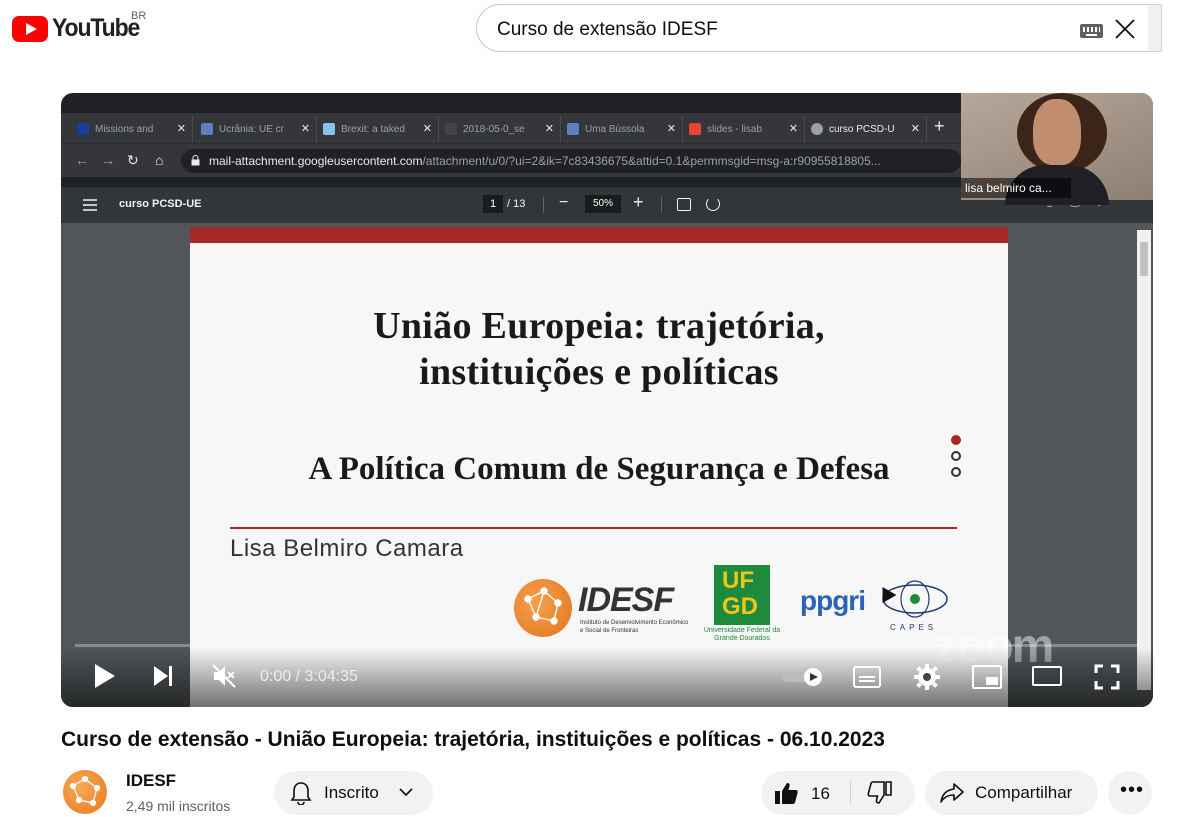  I want to click on slide-author: Lisa Belmiro Camara, so click(347, 548).